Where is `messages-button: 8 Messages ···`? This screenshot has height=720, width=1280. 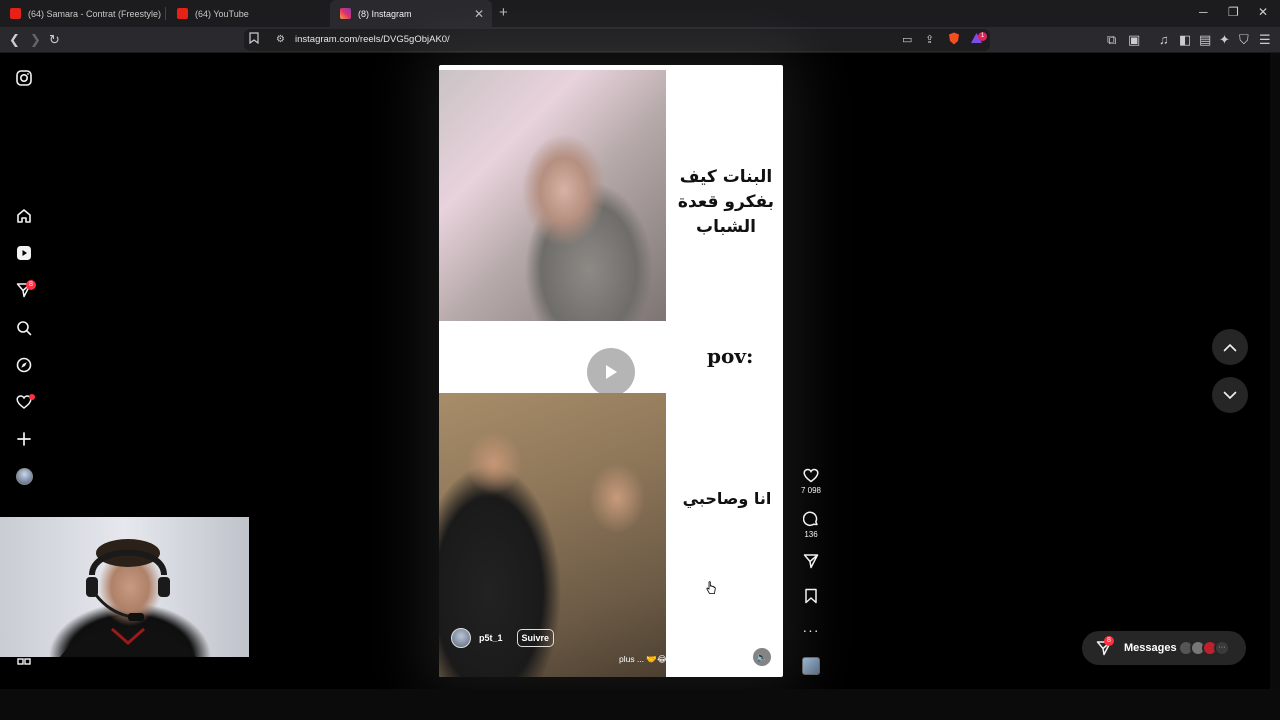 messages-button: 8 Messages ··· is located at coordinates (1164, 648).